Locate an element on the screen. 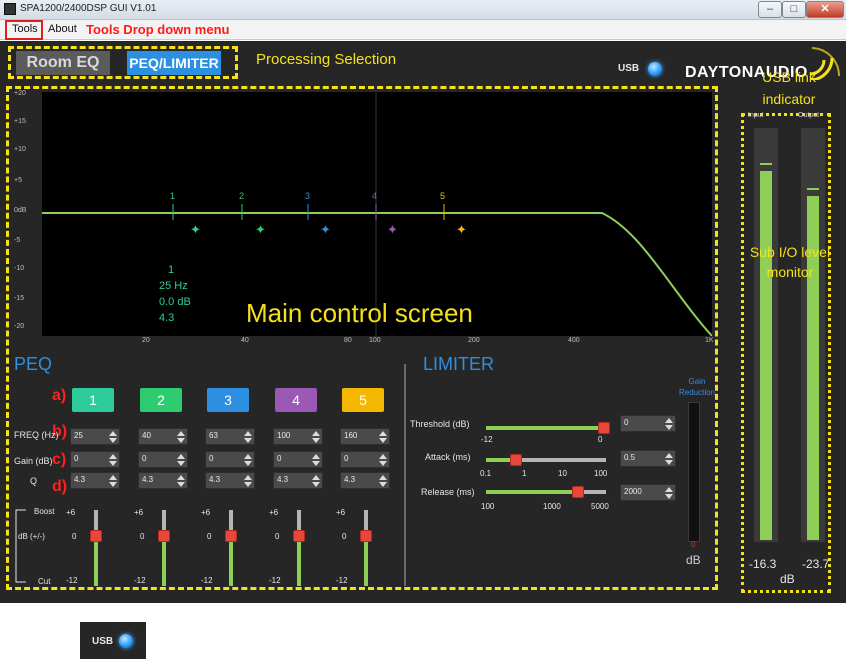  band-3-freq-input: 63 is located at coordinates (230, 436).